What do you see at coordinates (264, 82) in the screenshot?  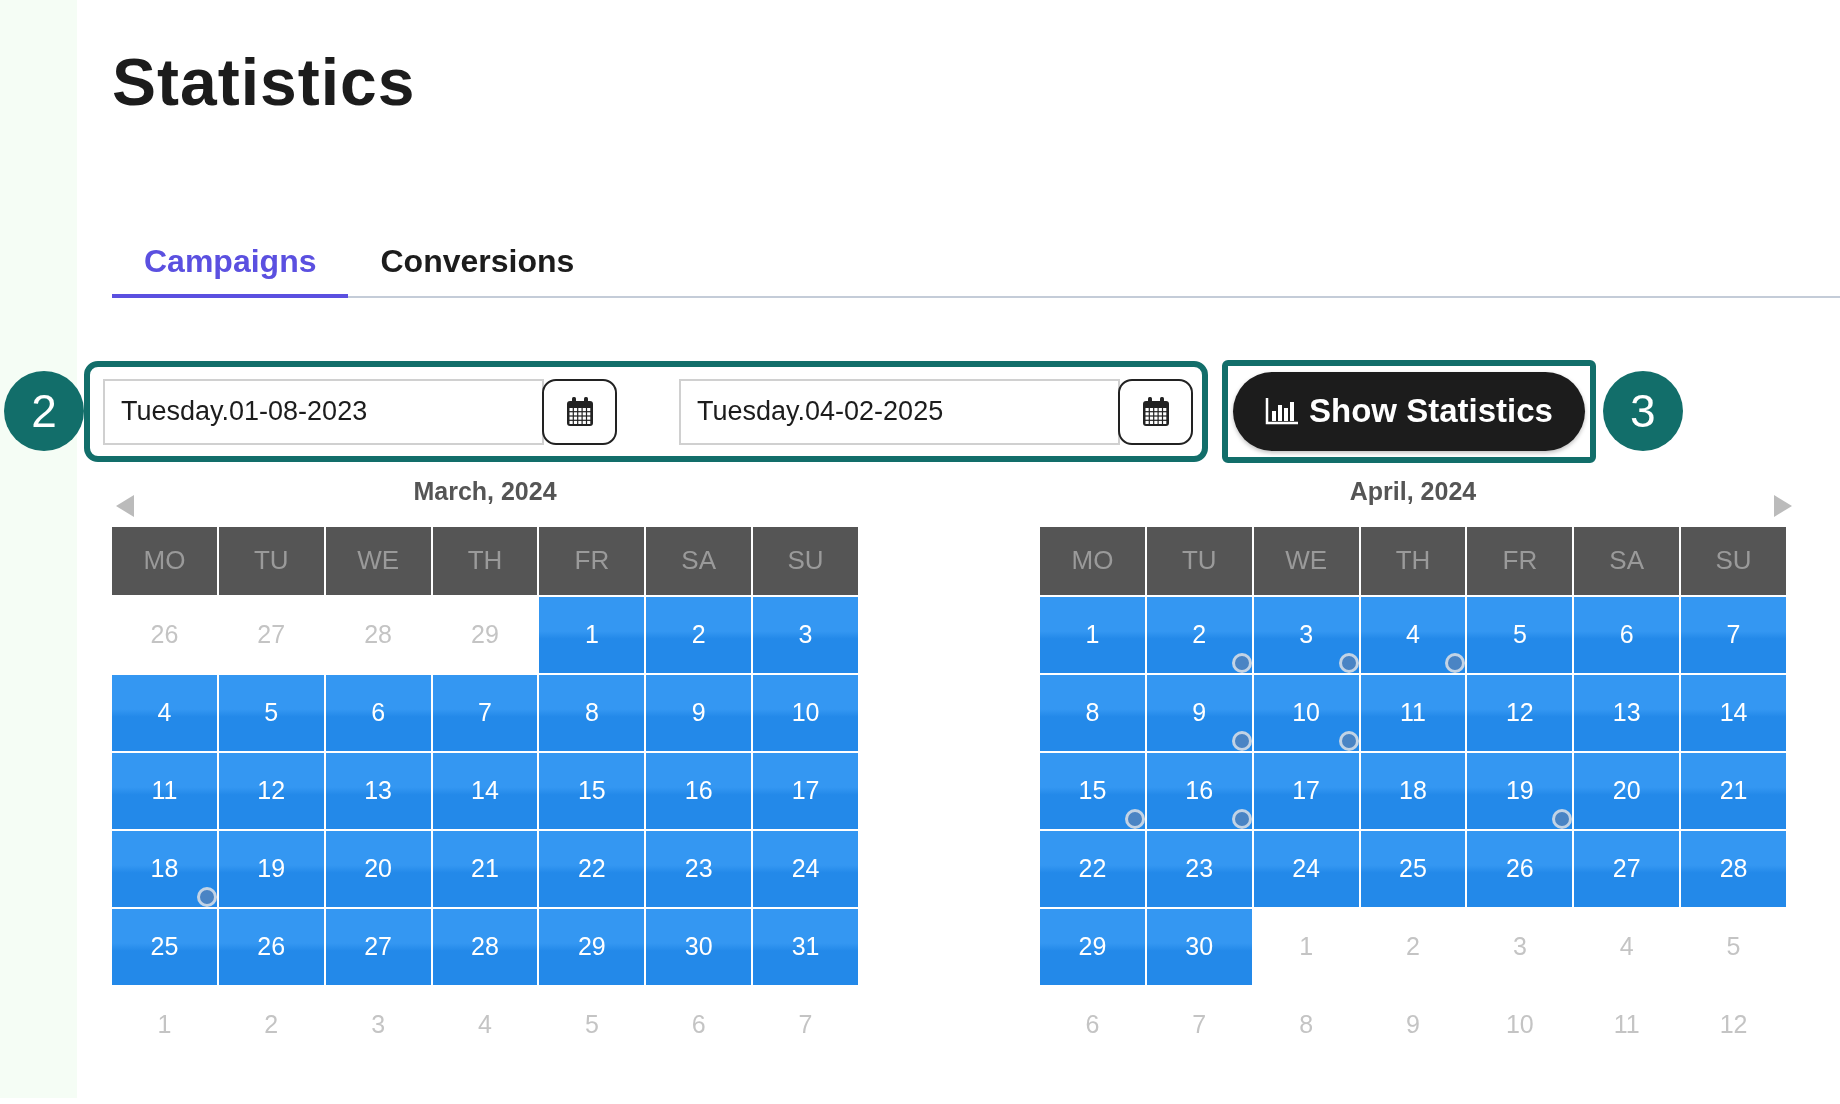 I see `page-title: Statistics` at bounding box center [264, 82].